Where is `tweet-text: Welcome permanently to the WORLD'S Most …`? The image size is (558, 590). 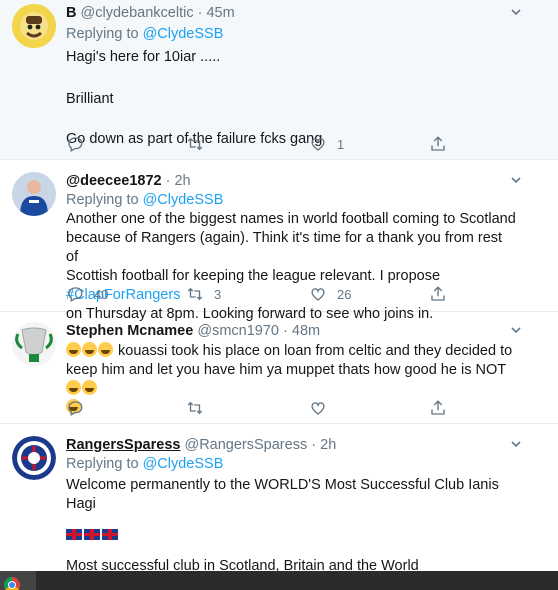
tweet-text: Welcome permanently to the WORLD'S Most … is located at coordinates (292, 526).